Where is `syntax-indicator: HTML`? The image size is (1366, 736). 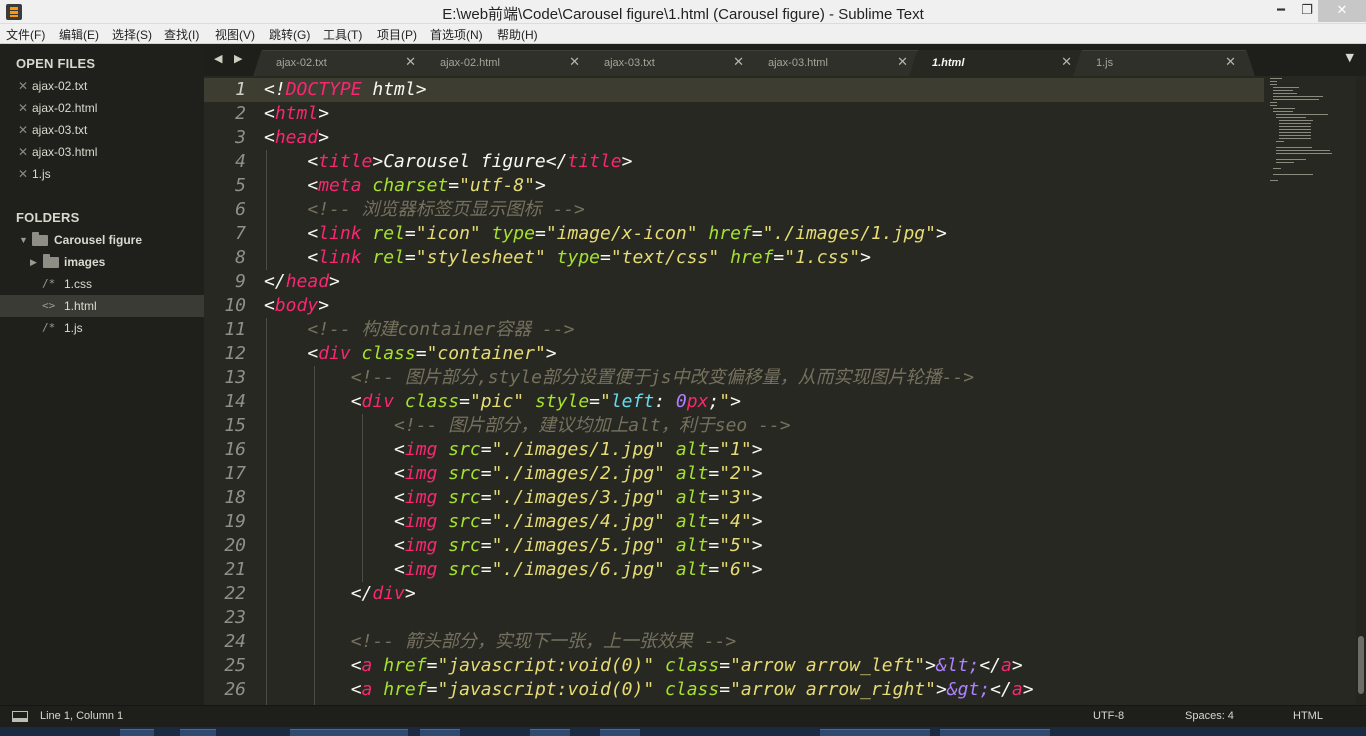
syntax-indicator: HTML is located at coordinates (1308, 716).